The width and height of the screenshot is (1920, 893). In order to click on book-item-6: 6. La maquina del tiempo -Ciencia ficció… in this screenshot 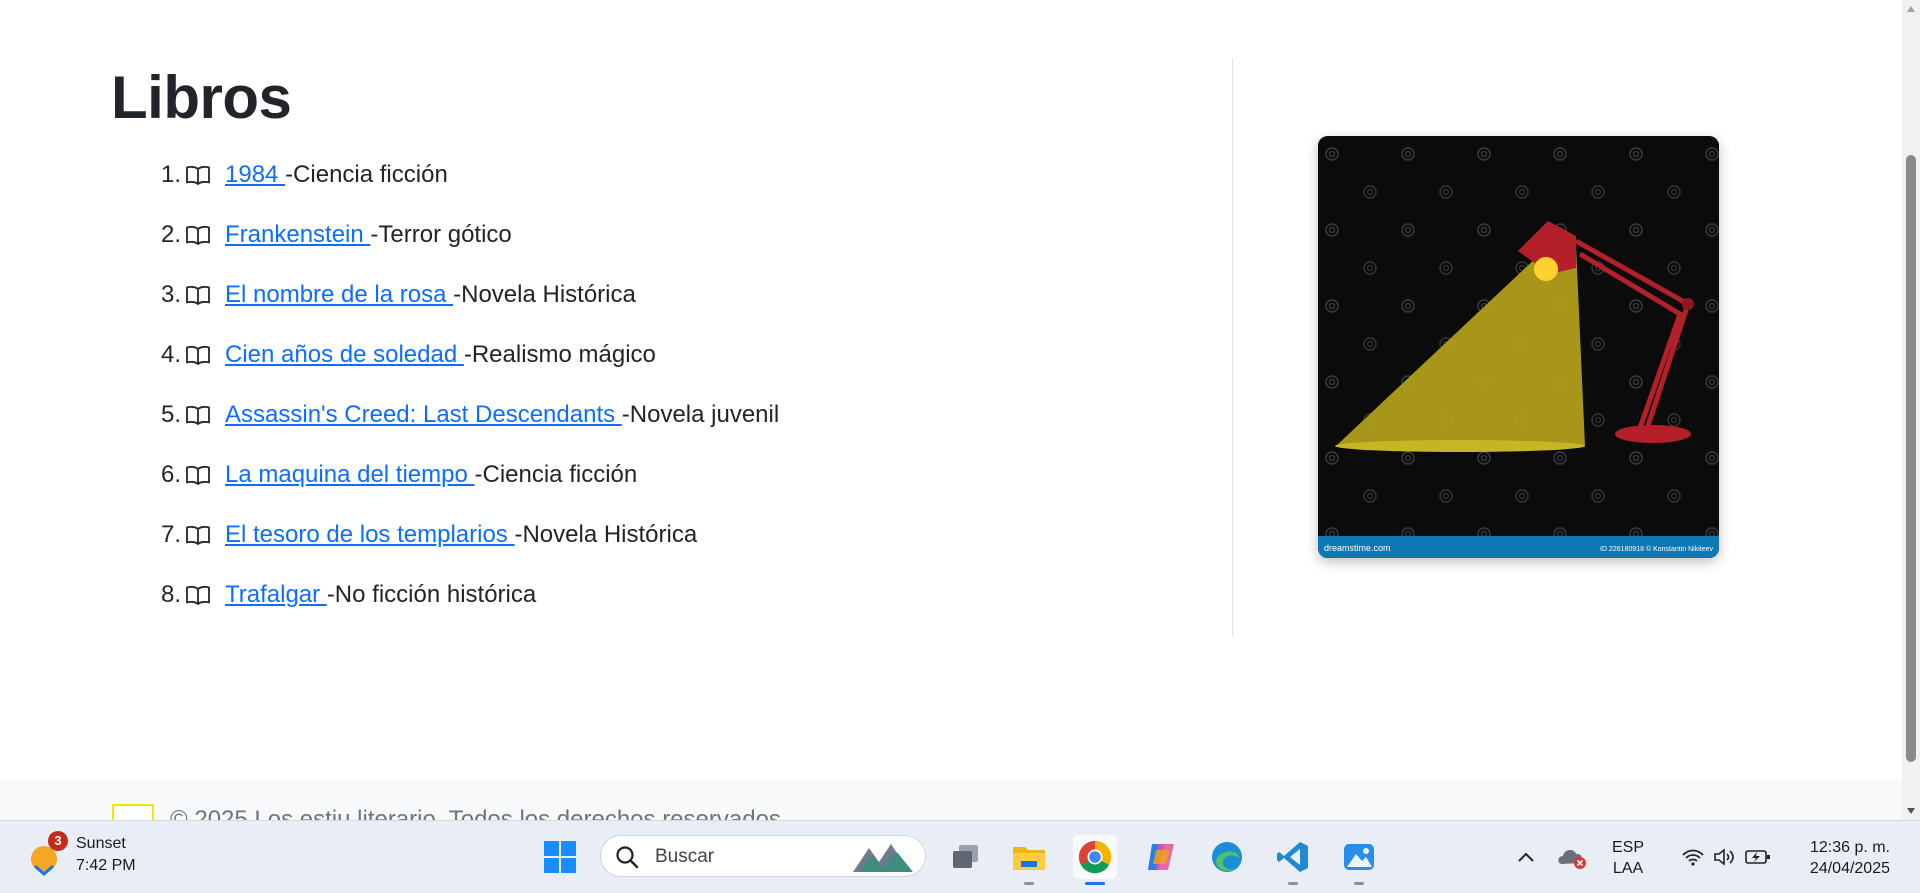, I will do `click(467, 481)`.